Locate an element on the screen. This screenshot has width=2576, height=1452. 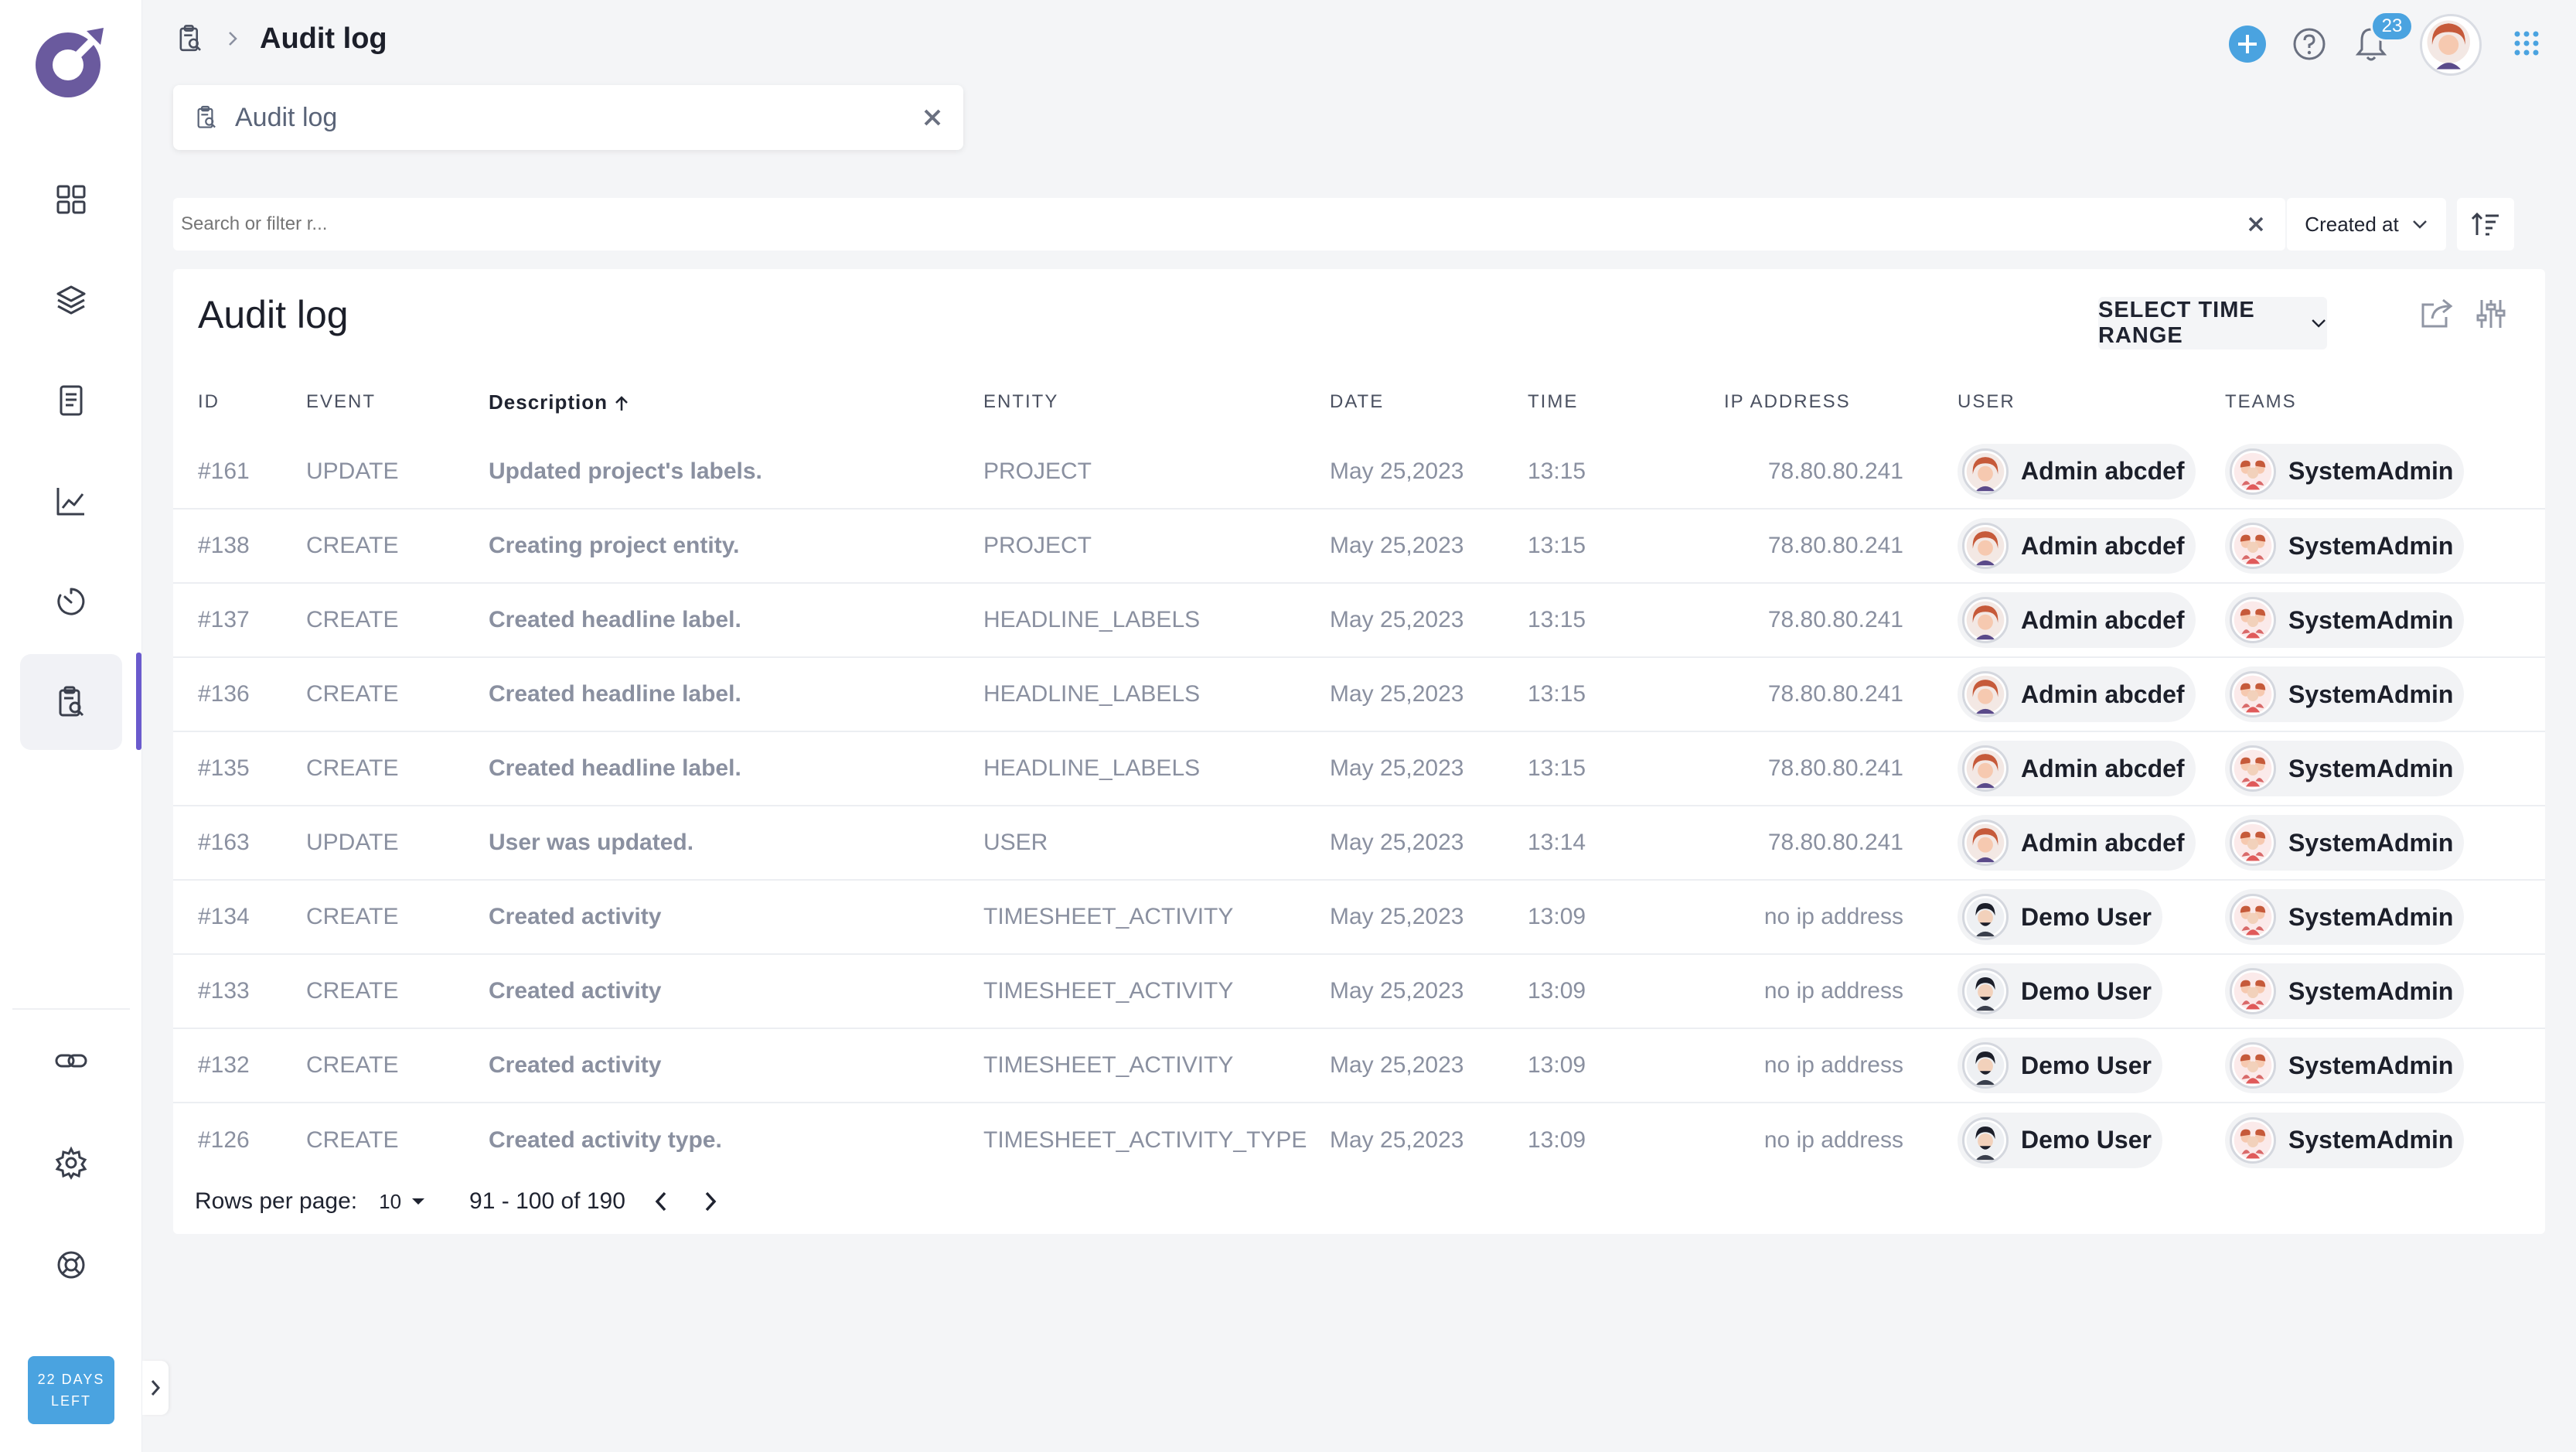
column-header-event: EVENT is located at coordinates (397, 402).